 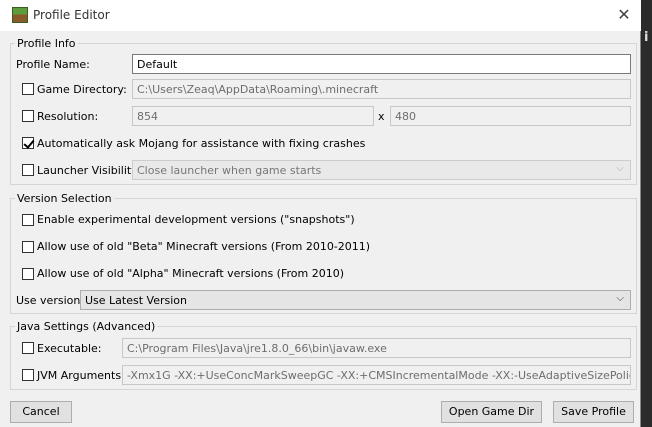 What do you see at coordinates (28, 116) in the screenshot?
I see `resolution-checkbox` at bounding box center [28, 116].